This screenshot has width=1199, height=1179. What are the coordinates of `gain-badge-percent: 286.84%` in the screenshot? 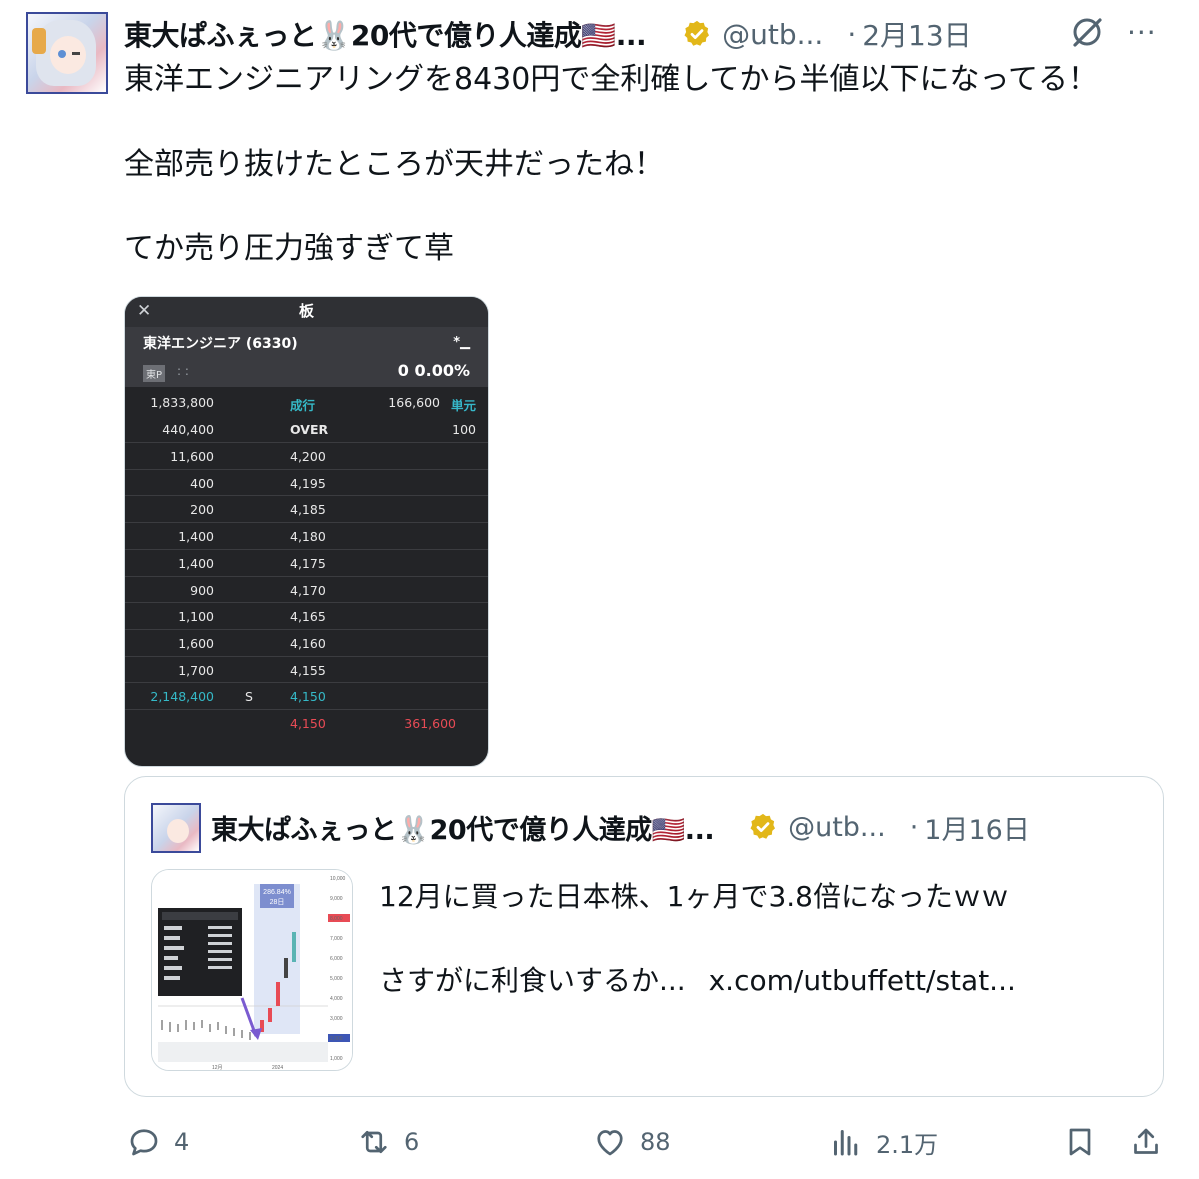 It's located at (277, 892).